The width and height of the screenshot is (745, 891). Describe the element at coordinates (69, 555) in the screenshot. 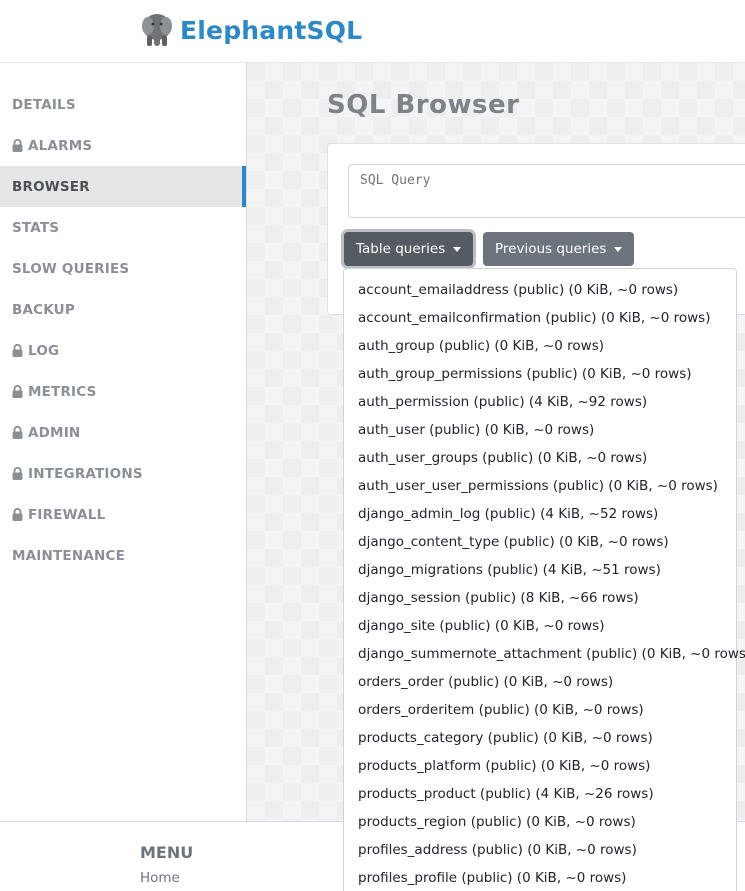

I see `sidebar-item-label: MAINTENANCE` at that location.